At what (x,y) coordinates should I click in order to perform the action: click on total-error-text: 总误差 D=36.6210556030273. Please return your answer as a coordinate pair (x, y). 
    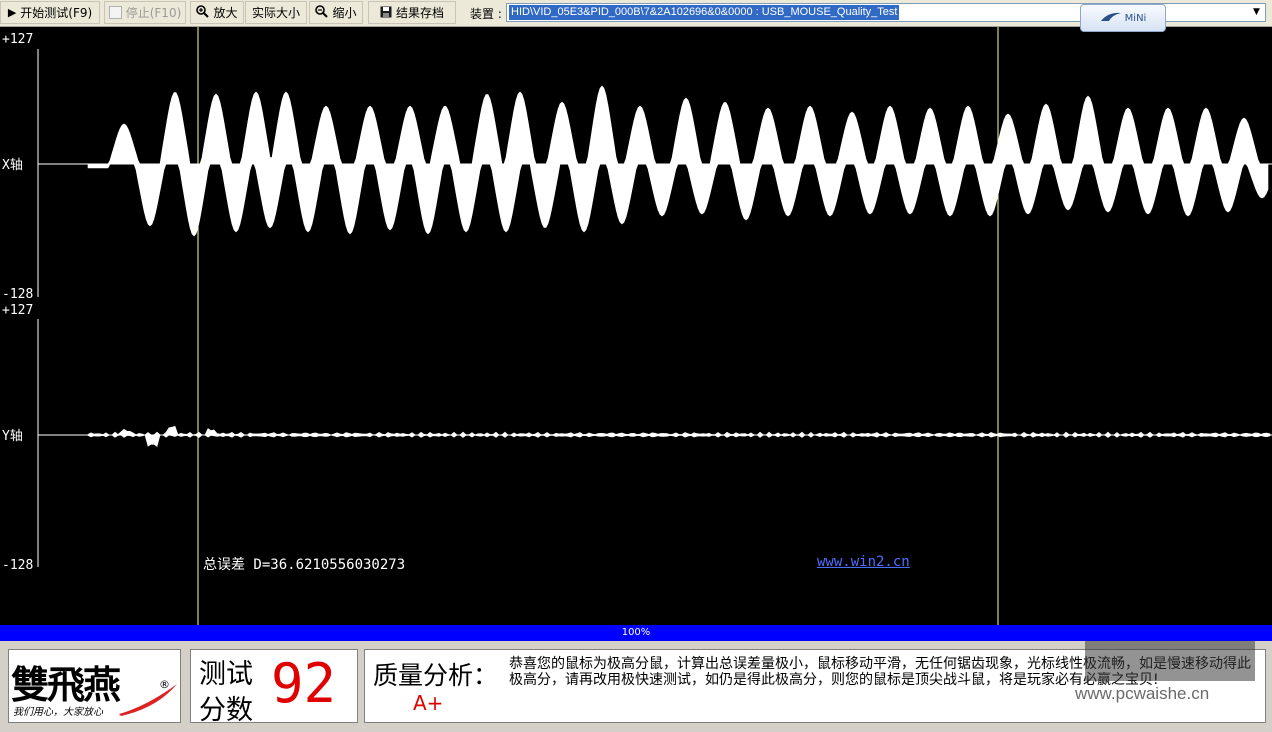
    Looking at the image, I should click on (304, 565).